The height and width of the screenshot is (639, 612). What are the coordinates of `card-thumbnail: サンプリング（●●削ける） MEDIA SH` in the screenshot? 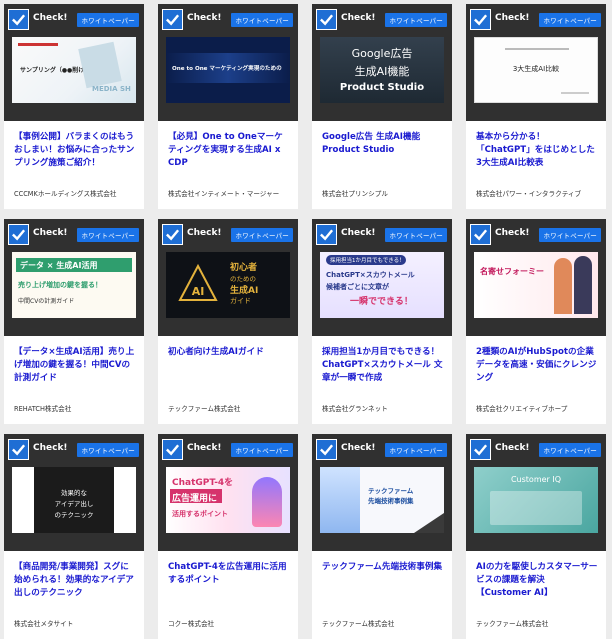 It's located at (74, 70).